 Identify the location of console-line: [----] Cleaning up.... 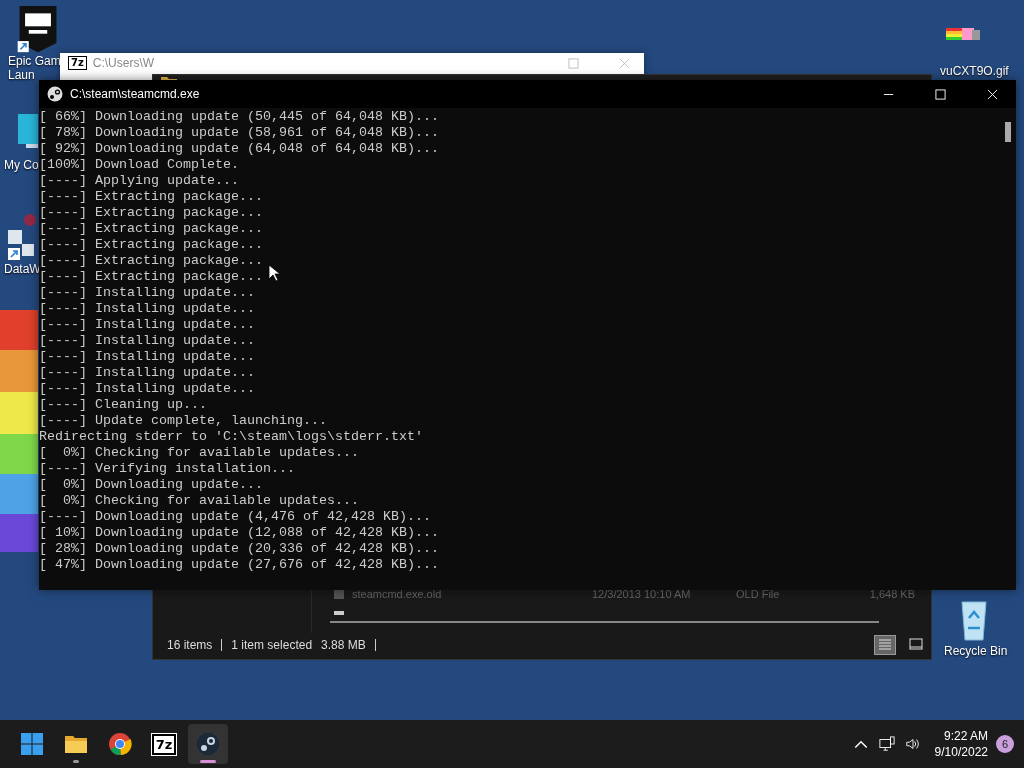
(123, 405).